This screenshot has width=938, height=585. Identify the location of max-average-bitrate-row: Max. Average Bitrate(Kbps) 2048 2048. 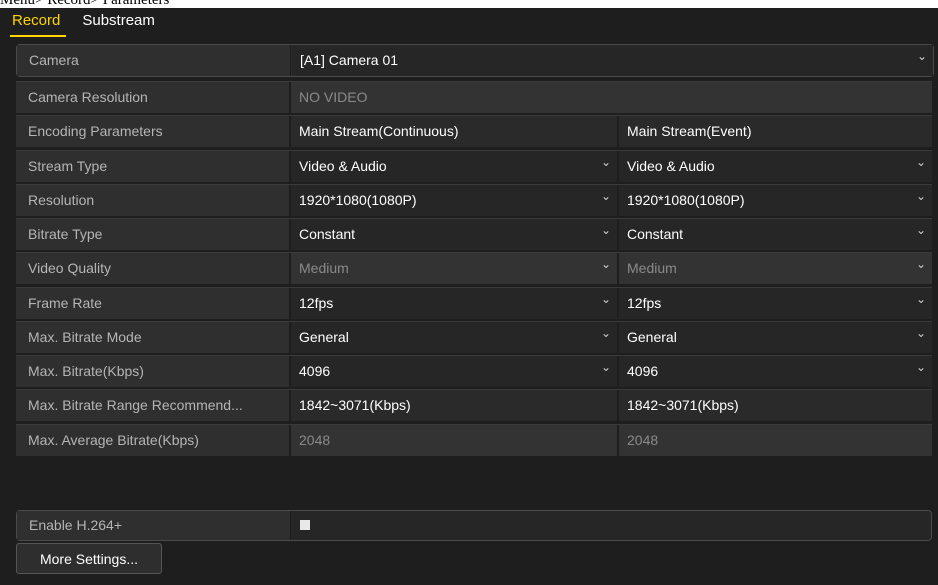
(474, 440).